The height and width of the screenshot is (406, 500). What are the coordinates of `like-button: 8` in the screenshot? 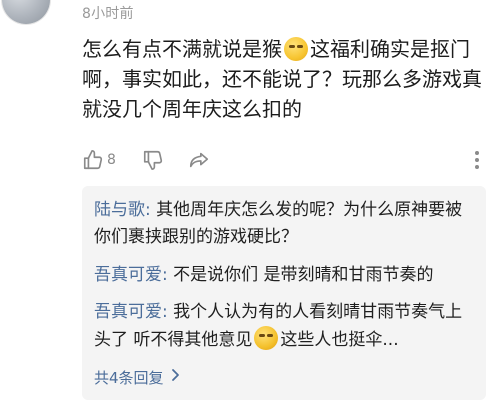 It's located at (99, 160).